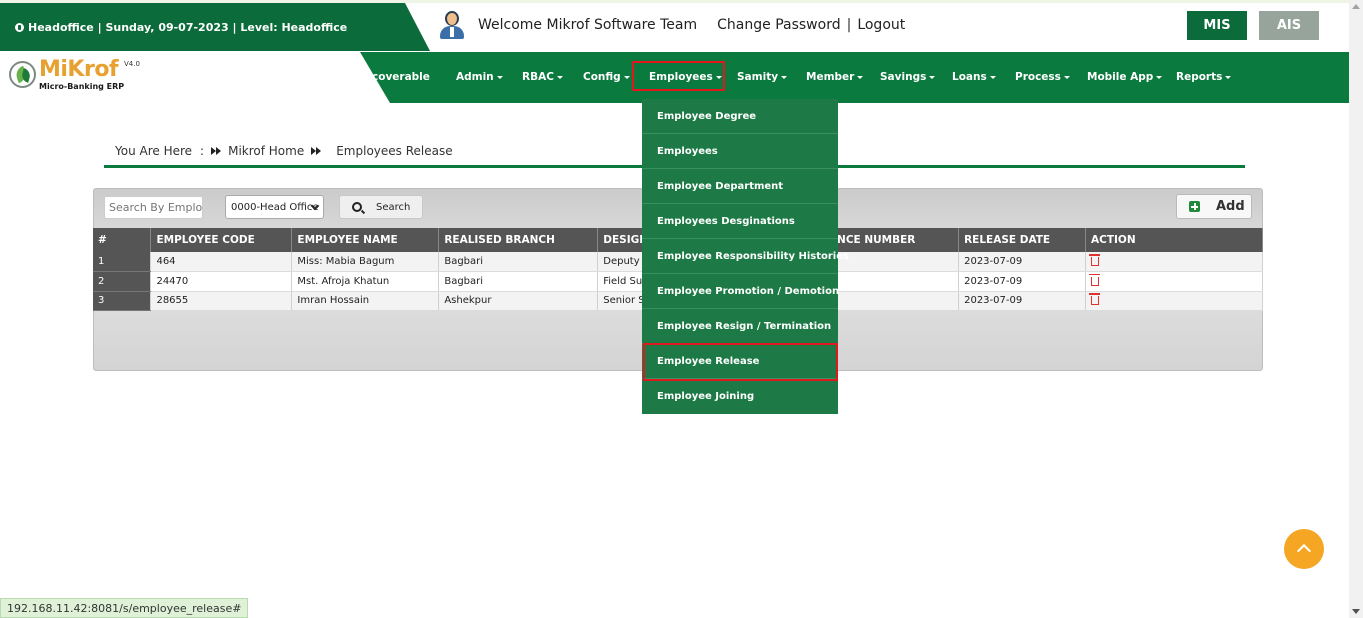 This screenshot has width=1363, height=618. Describe the element at coordinates (154, 150) in the screenshot. I see `breadcrumb-label: You Are Here` at that location.